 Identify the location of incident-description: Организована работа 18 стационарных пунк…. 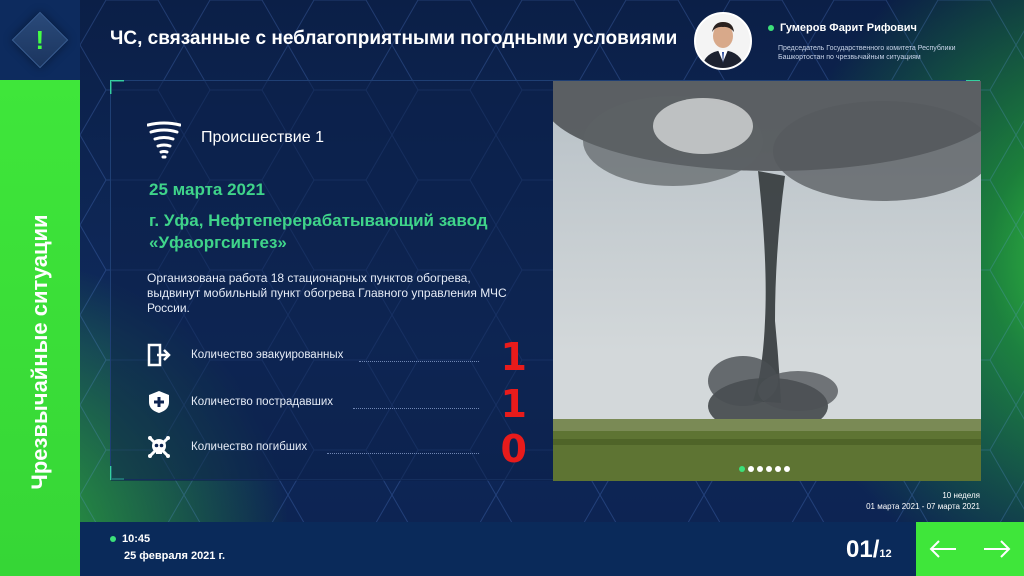
(327, 293).